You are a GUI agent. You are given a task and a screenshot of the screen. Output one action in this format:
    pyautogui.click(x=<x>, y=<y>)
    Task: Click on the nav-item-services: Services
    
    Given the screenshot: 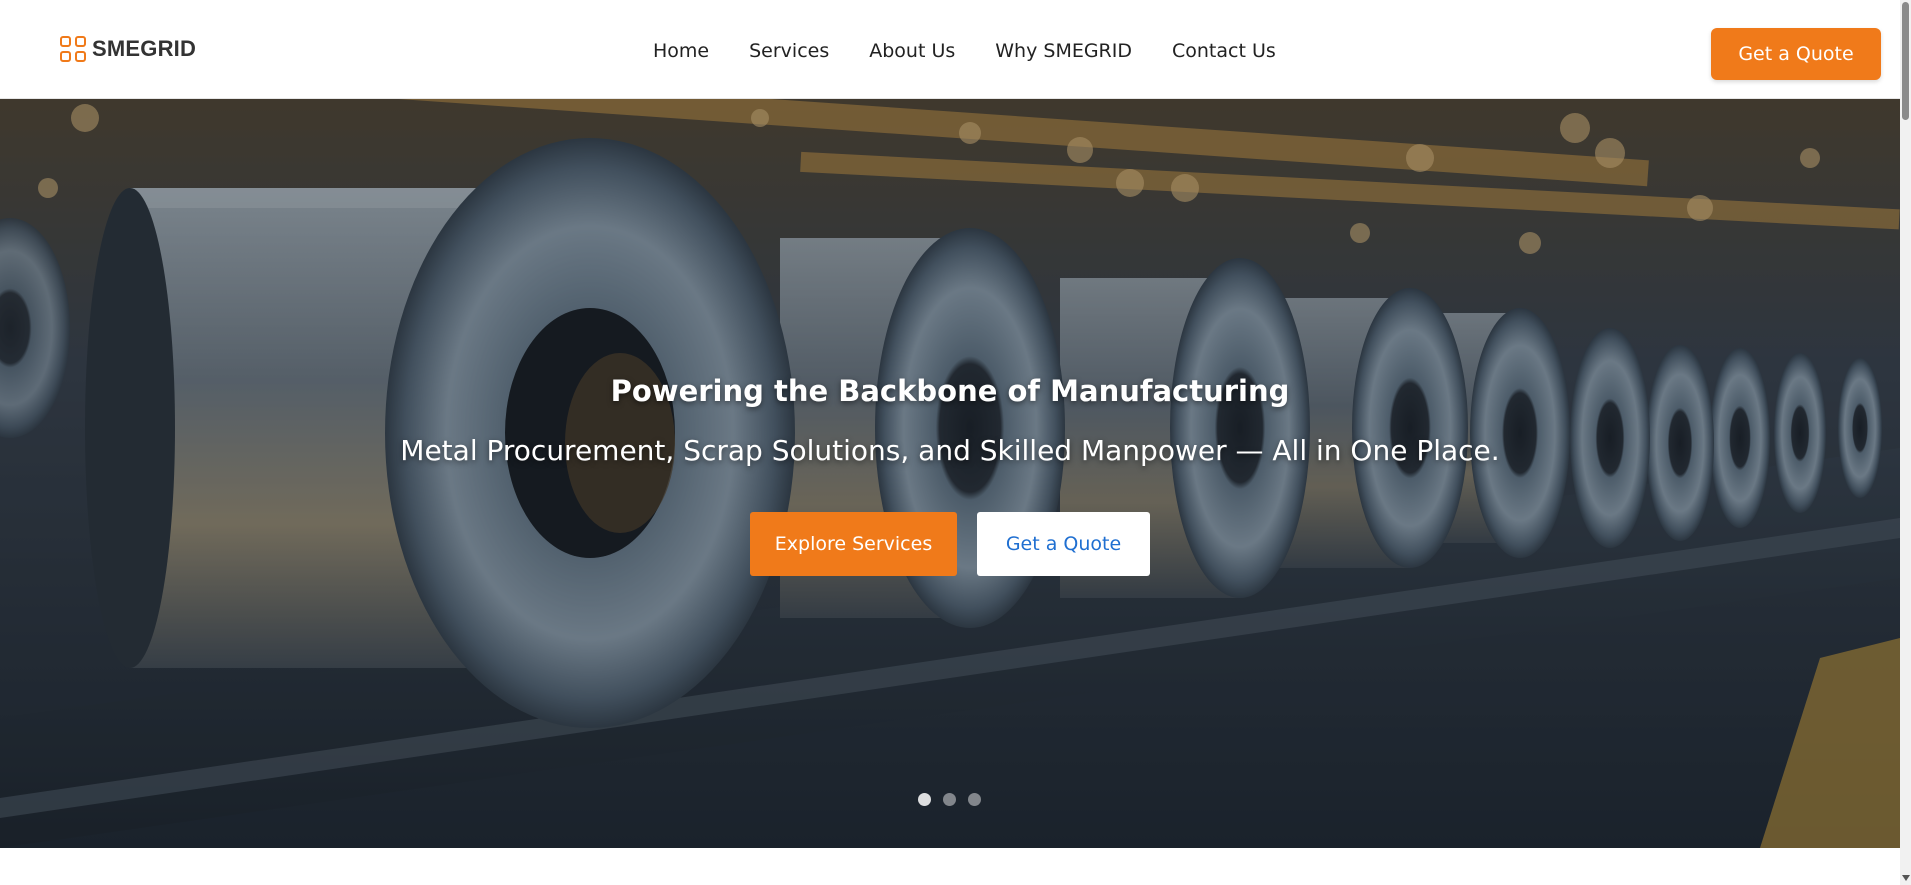 What is the action you would take?
    pyautogui.click(x=789, y=51)
    